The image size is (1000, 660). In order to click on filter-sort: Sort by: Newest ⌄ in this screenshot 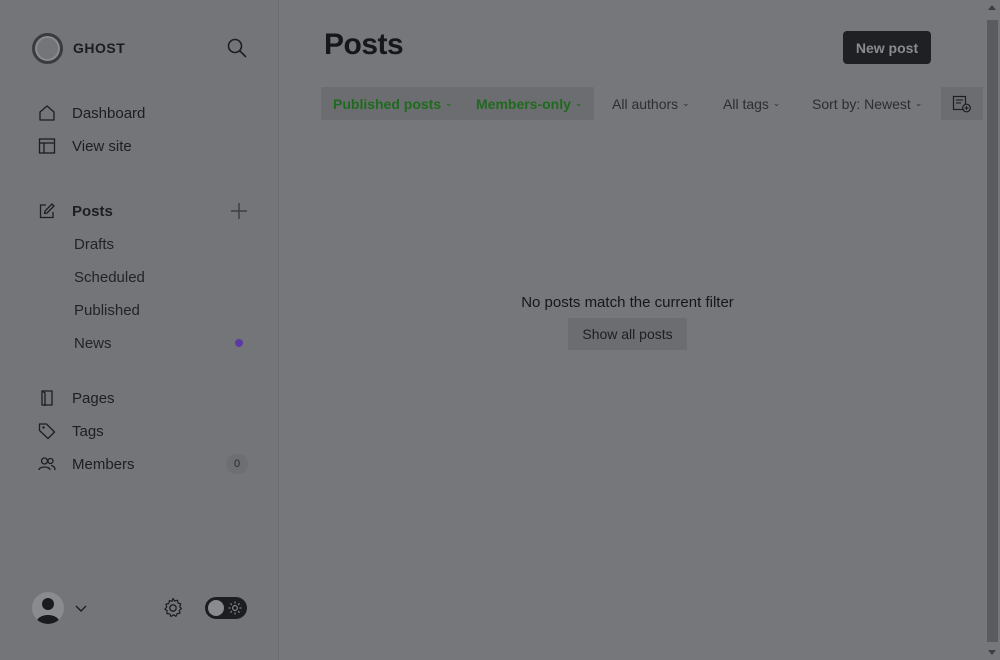, I will do `click(867, 103)`.